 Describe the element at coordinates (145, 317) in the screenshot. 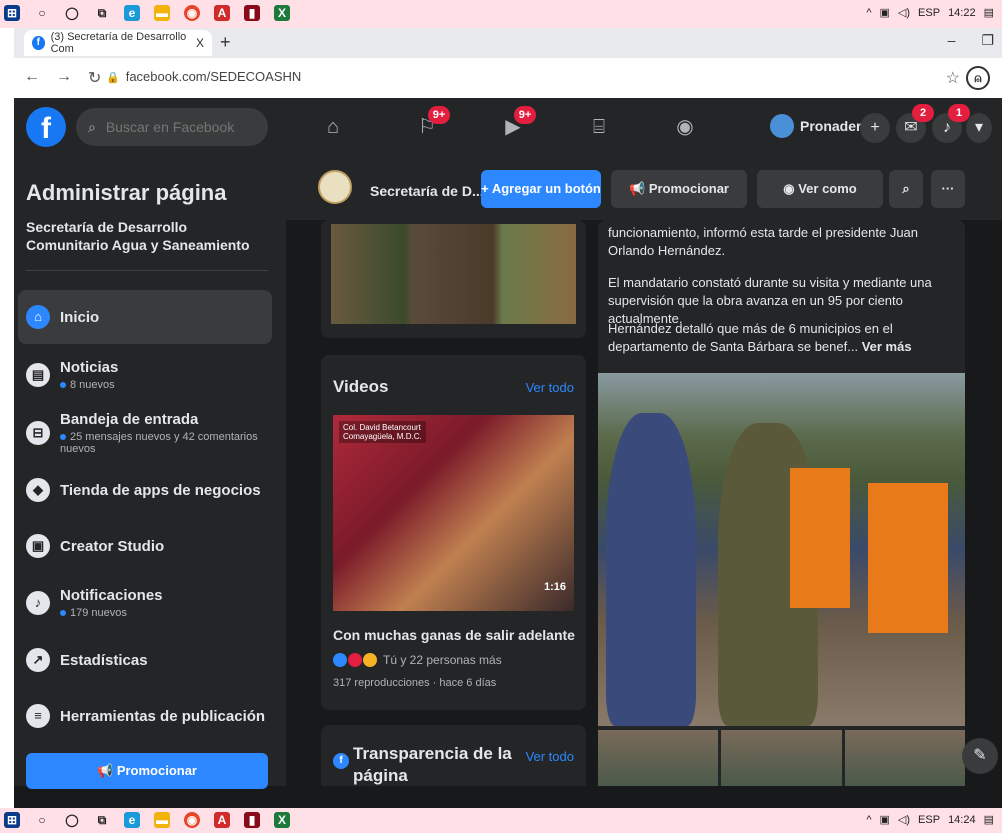

I see `sidebar-item-inicio: ⌂ Inicio` at that location.